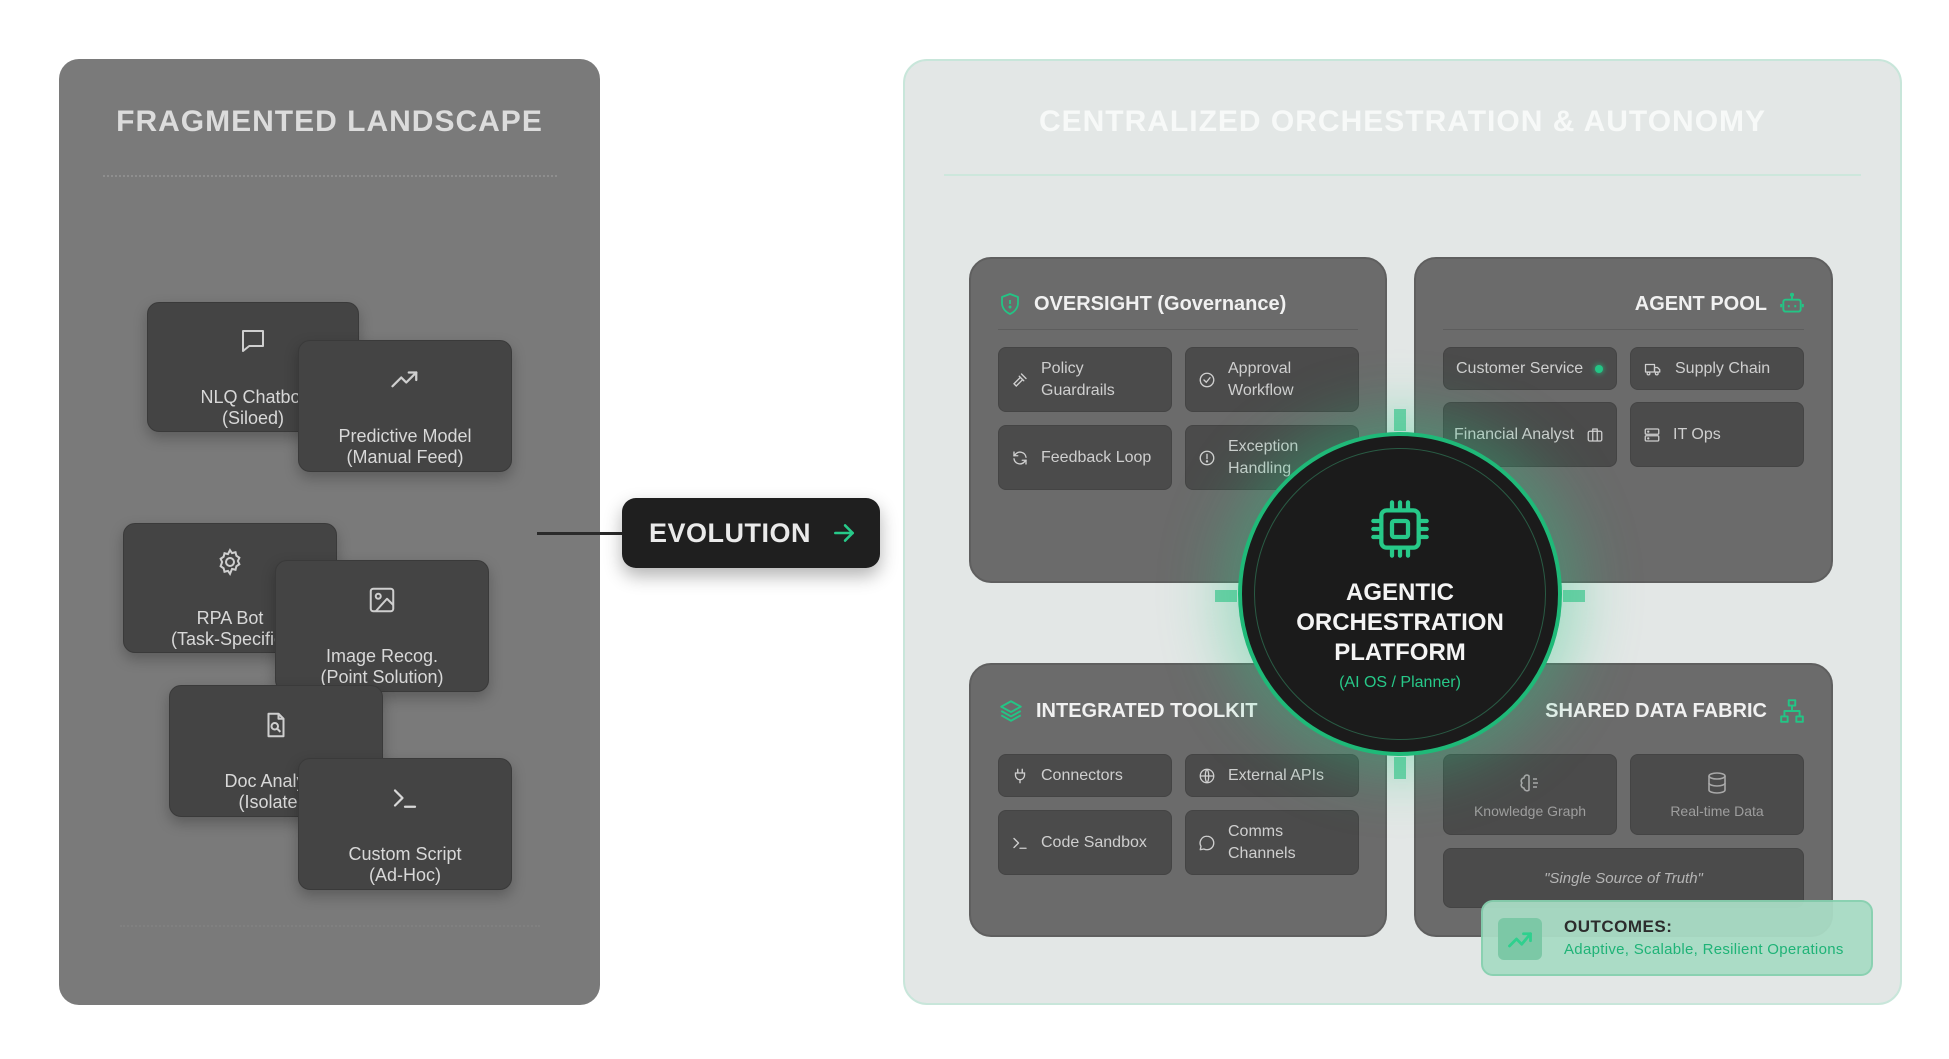  I want to click on chip-approval-workflow: Approval Workflow, so click(1272, 379).